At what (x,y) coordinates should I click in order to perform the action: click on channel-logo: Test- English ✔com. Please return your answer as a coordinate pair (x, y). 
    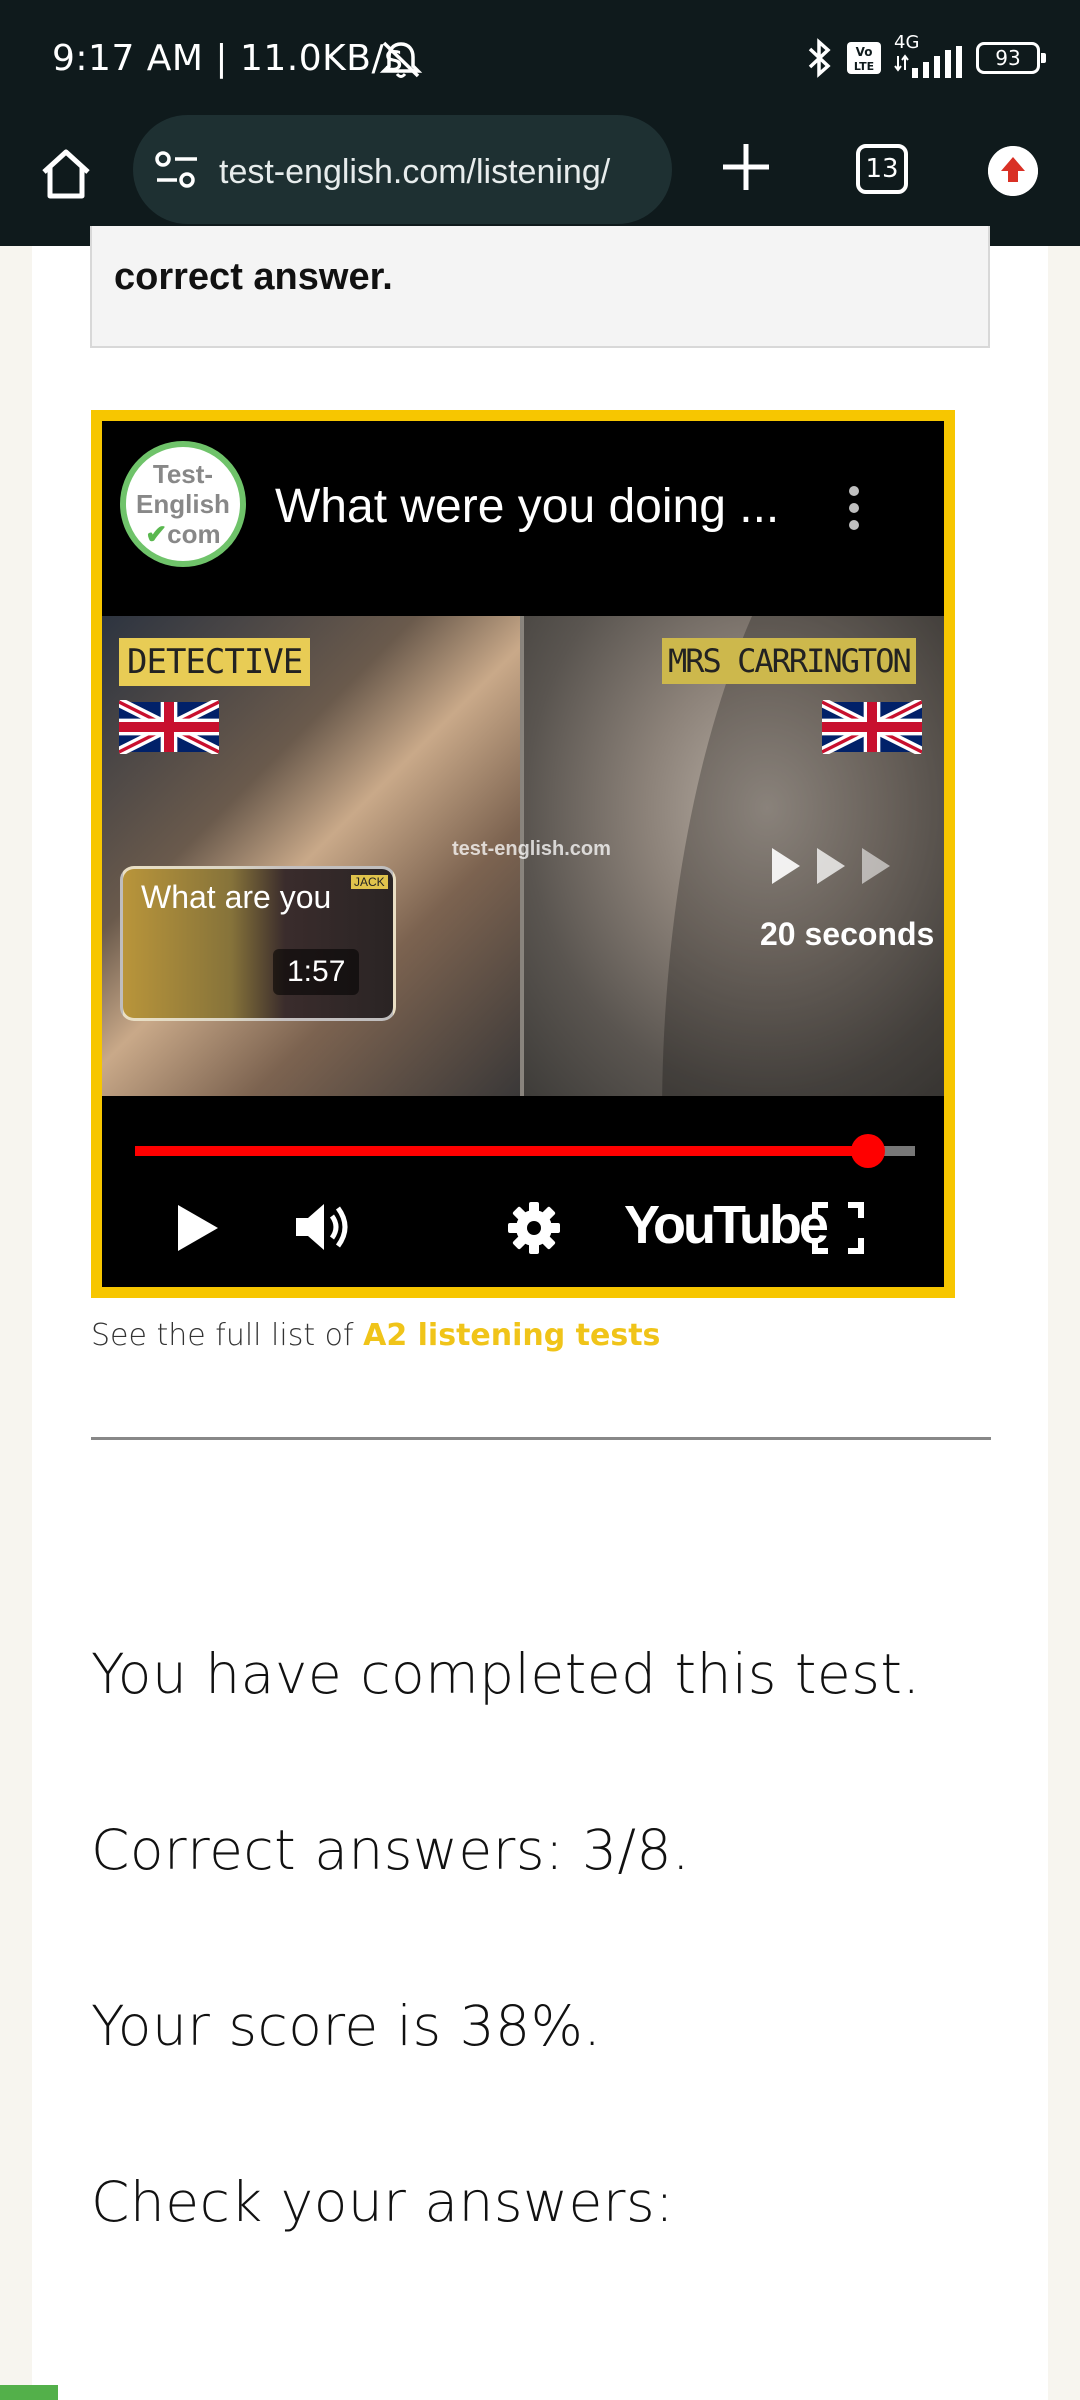
    Looking at the image, I should click on (183, 504).